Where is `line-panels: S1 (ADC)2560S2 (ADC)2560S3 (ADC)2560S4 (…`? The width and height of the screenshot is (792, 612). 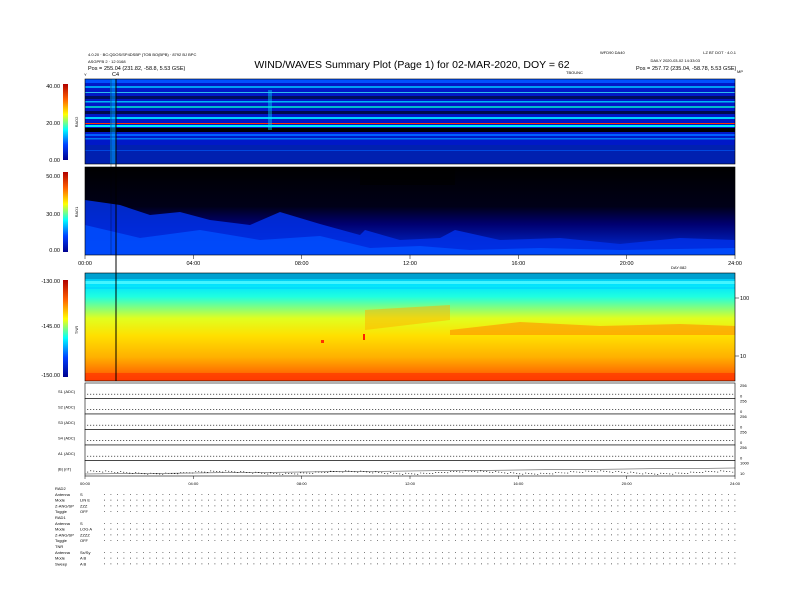 line-panels: S1 (ADC)2560S2 (ADC)2560S3 (ADC)2560S4 (… is located at coordinates (404, 429).